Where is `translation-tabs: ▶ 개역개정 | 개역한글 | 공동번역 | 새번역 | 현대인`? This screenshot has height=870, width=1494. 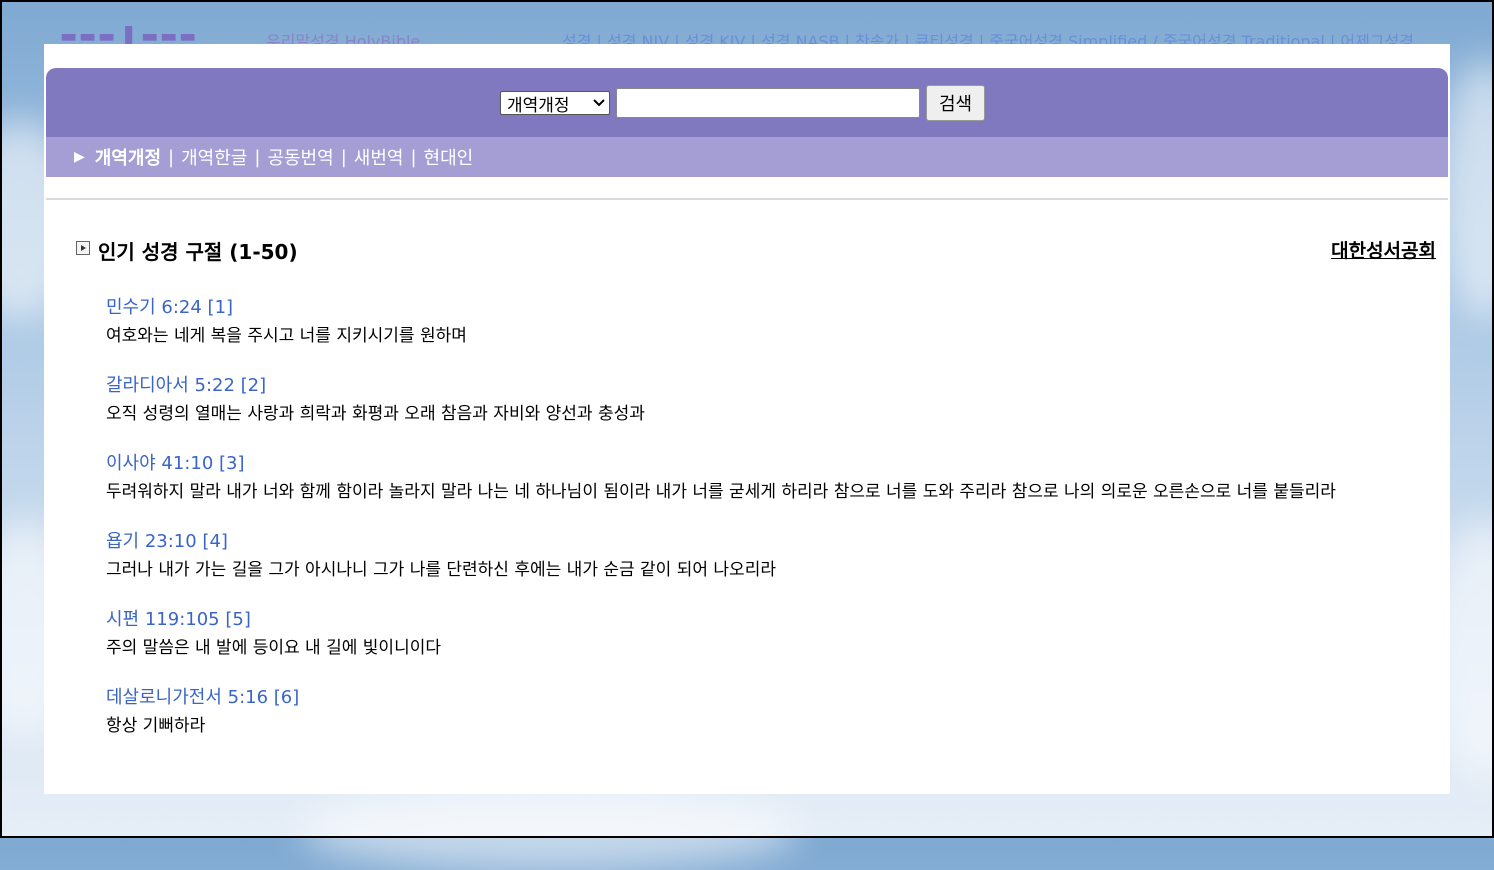 translation-tabs: ▶ 개역개정 | 개역한글 | 공동번역 | 새번역 | 현대인 is located at coordinates (747, 157).